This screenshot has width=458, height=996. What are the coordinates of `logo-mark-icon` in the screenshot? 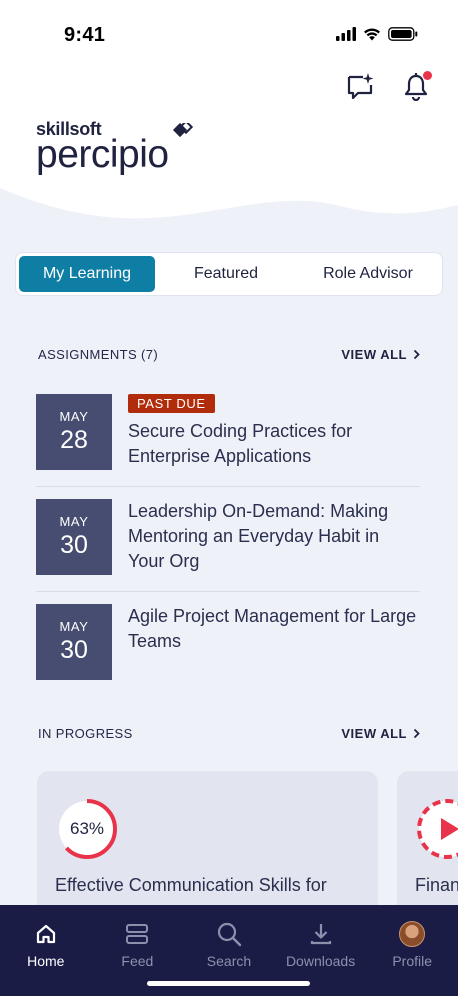 It's located at (182, 130).